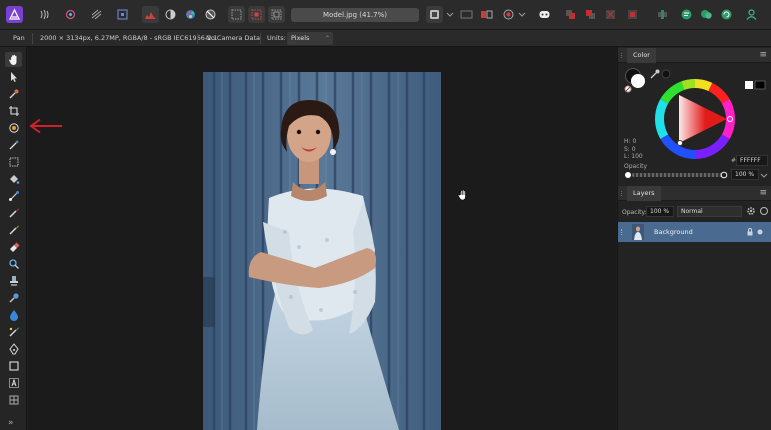  What do you see at coordinates (13, 331) in the screenshot?
I see `healing-brush-tool-icon` at bounding box center [13, 331].